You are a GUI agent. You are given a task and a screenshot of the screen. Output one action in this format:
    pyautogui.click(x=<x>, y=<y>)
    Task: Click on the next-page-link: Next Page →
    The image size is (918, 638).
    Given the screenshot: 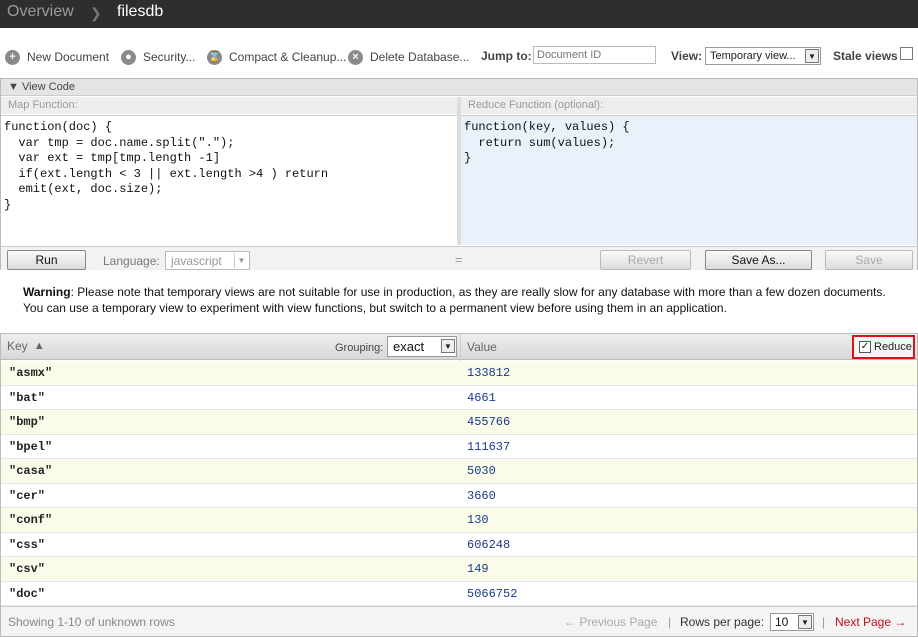 What is the action you would take?
    pyautogui.click(x=870, y=622)
    